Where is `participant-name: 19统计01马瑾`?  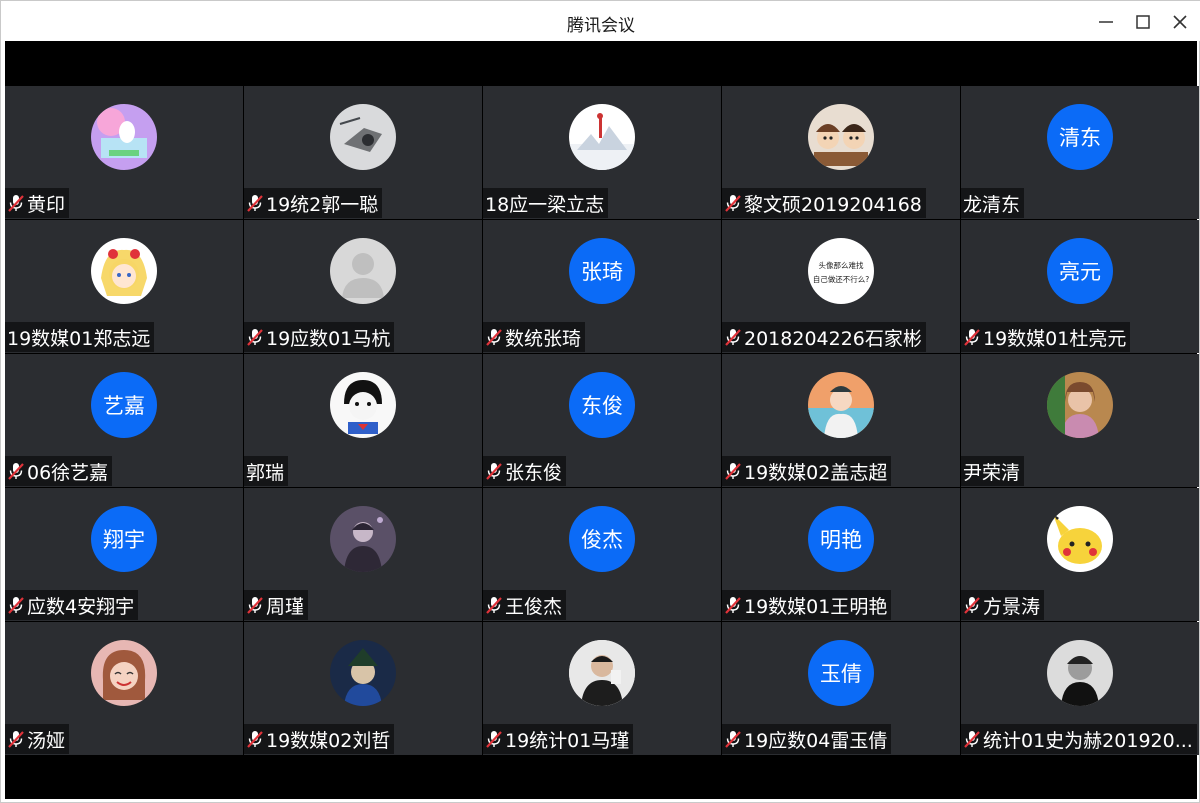
participant-name: 19统计01马瑾 is located at coordinates (567, 740).